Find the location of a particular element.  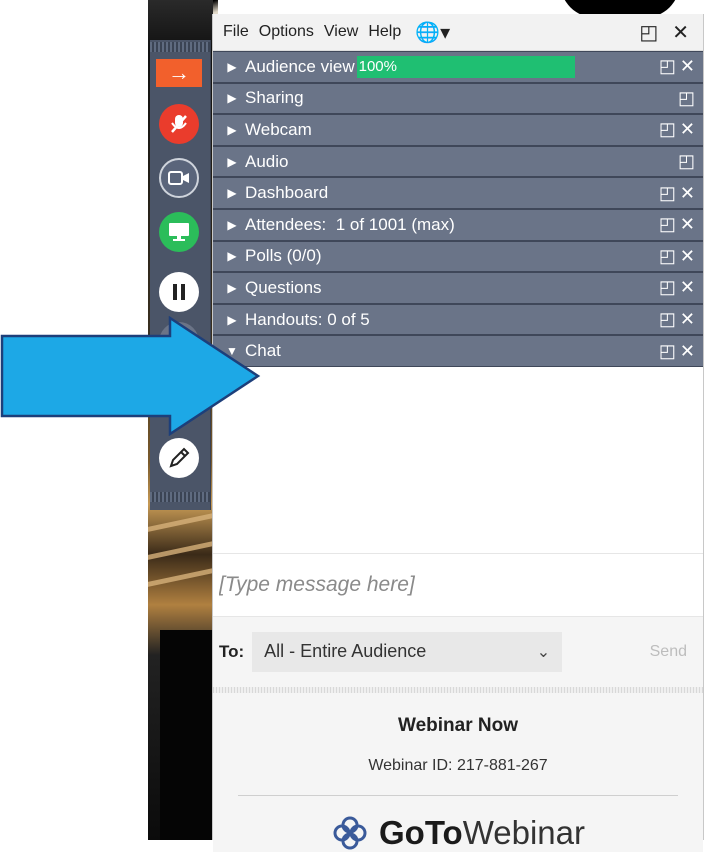

section-questions: ▶ Questions ◰ ✕ is located at coordinates (458, 288).